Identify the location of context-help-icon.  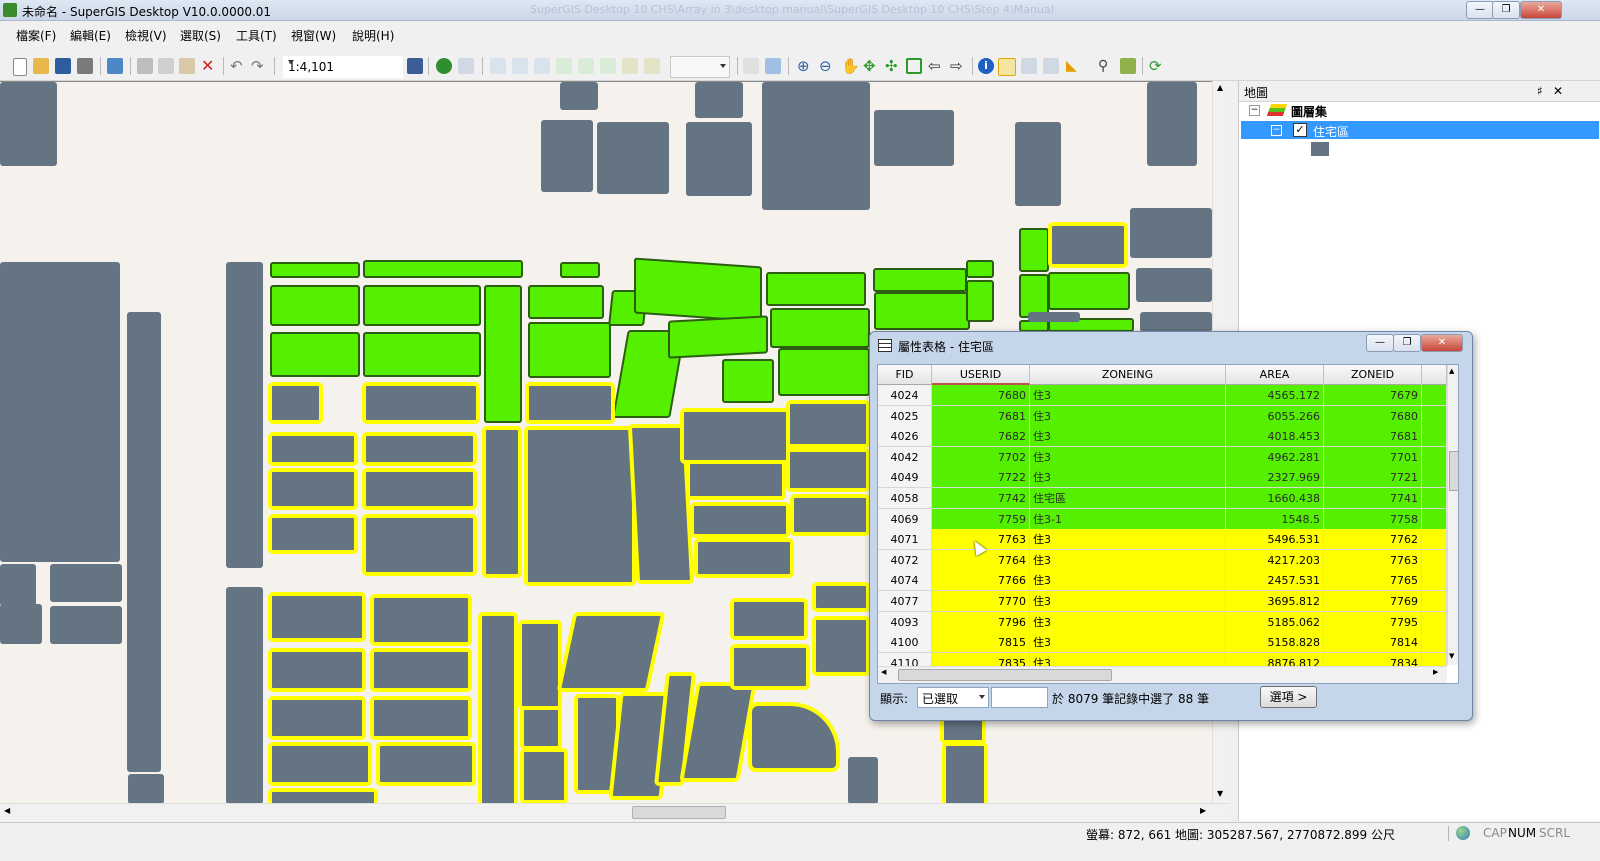
(466, 66).